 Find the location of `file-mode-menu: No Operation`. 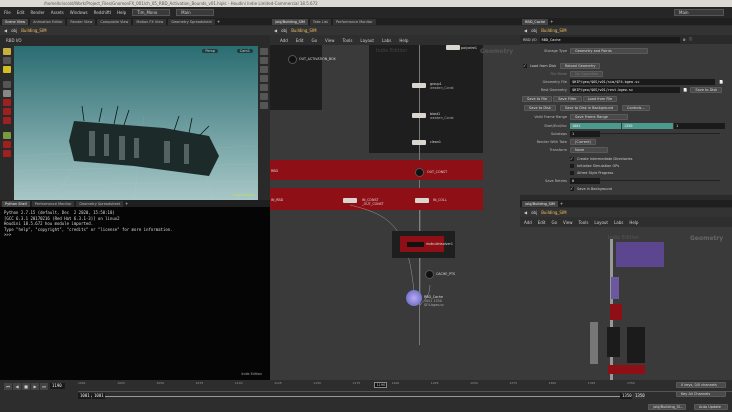

file-mode-menu: No Operation is located at coordinates (587, 73).